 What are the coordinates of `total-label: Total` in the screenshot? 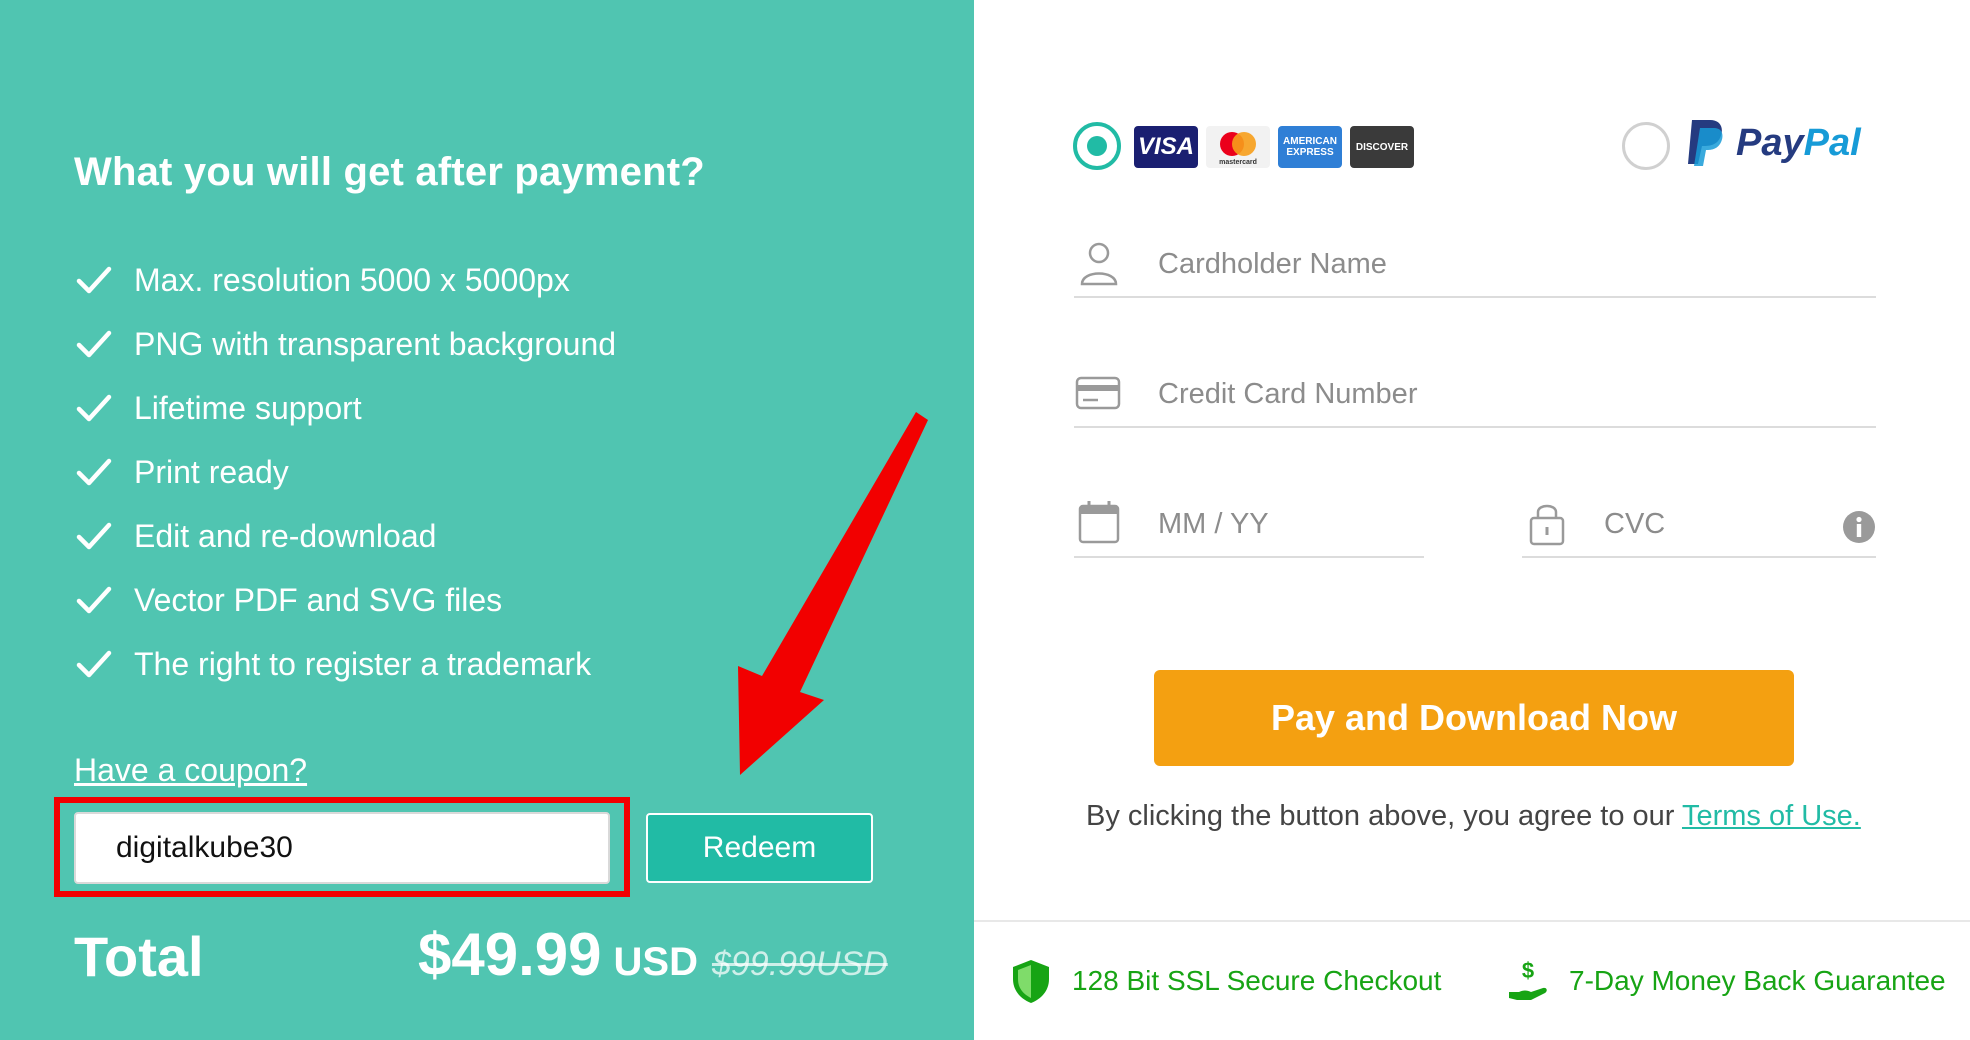 It's located at (139, 956).